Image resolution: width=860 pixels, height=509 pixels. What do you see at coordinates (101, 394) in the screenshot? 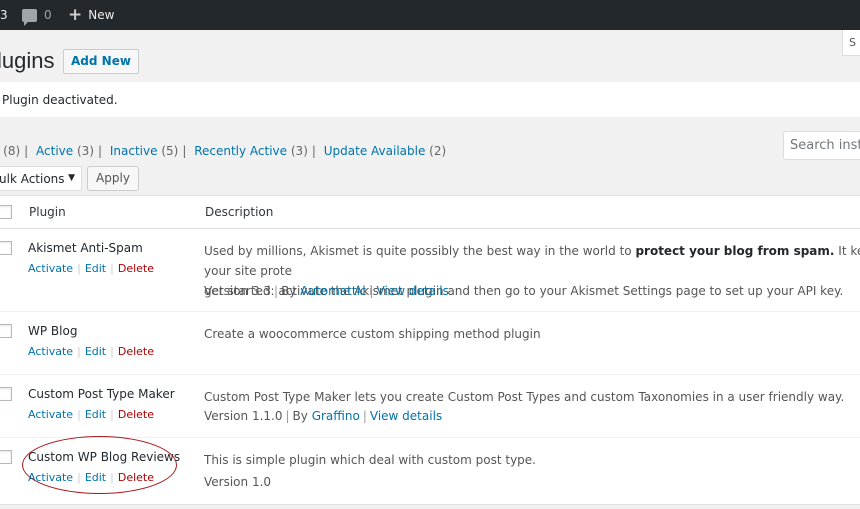
I see `plugin-name: Custom Post Type Maker` at bounding box center [101, 394].